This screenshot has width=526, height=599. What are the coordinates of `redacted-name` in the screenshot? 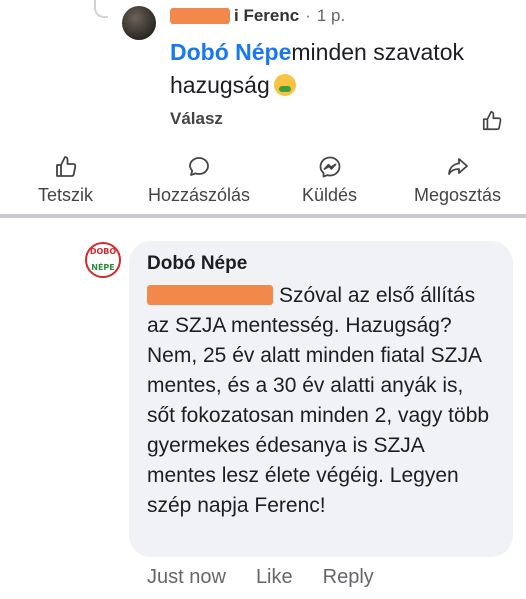 It's located at (200, 16).